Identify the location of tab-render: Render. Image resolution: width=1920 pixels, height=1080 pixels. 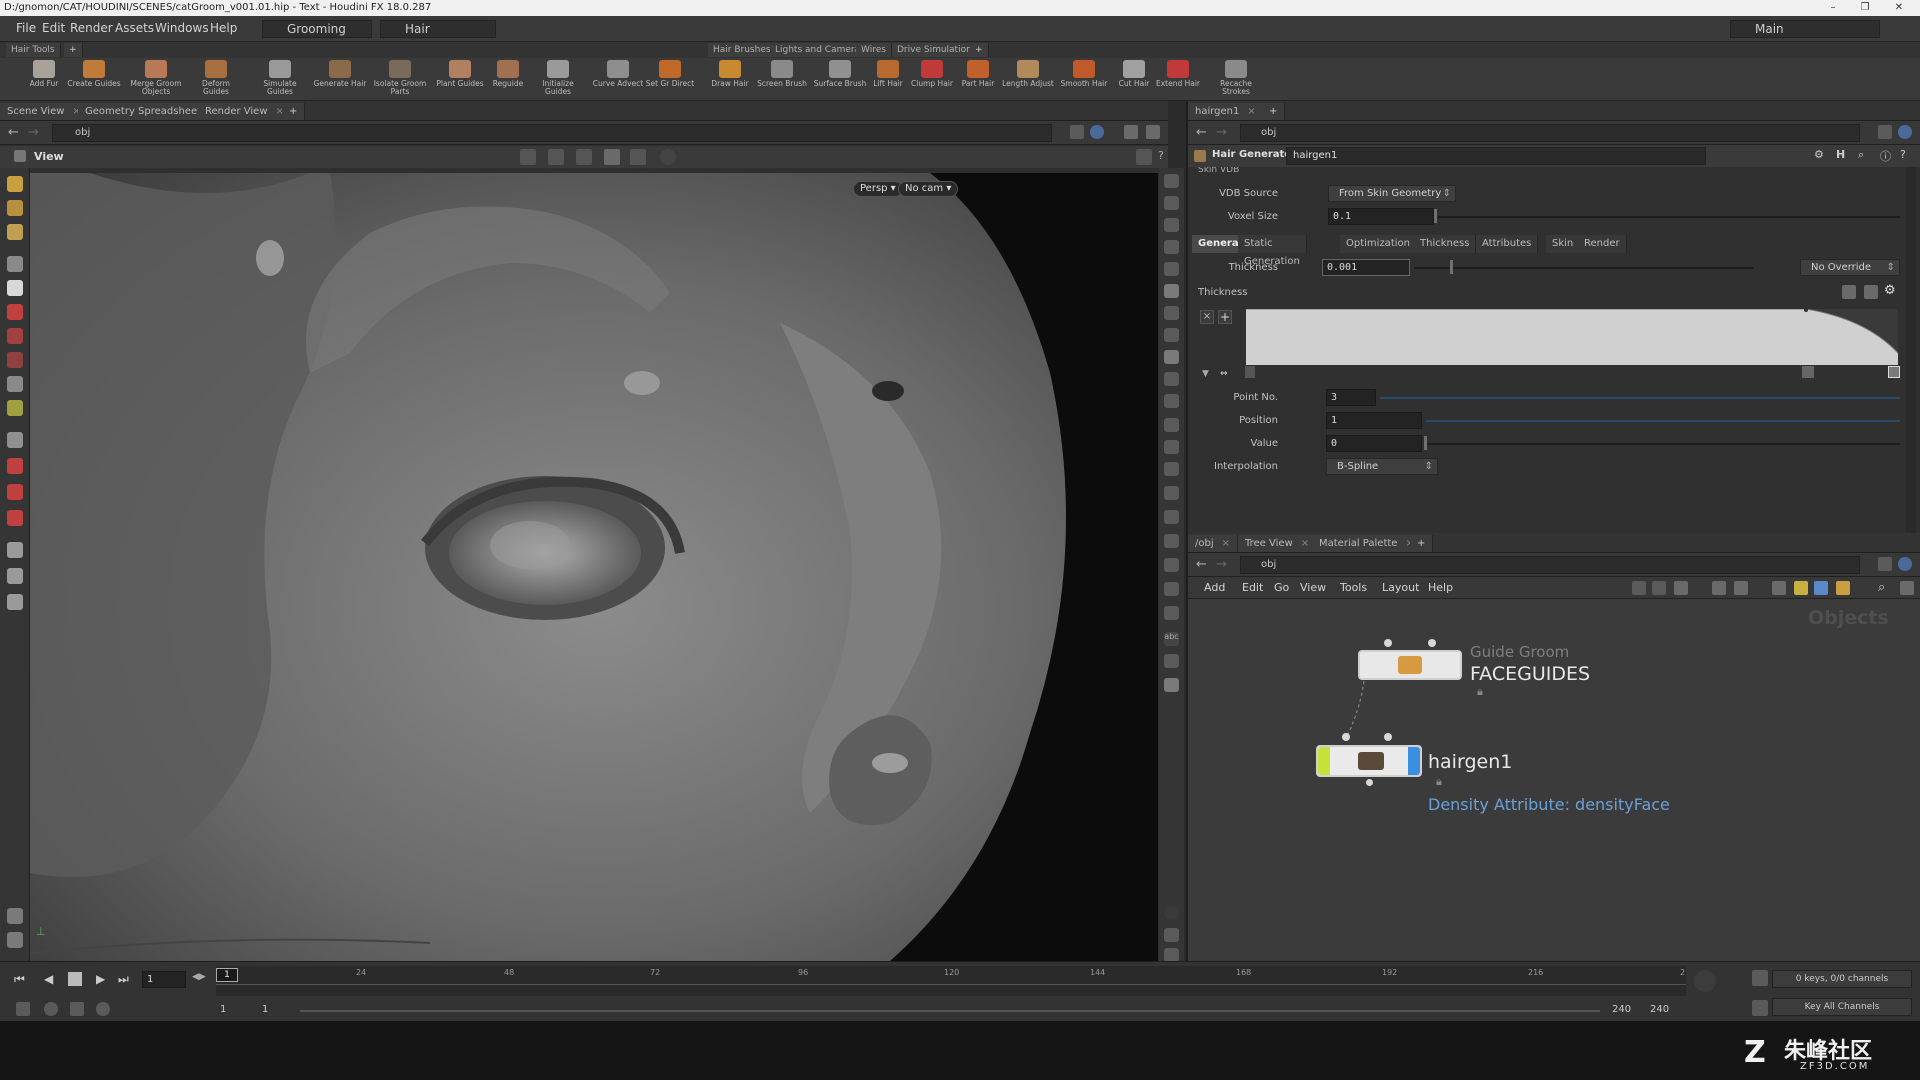
(1602, 244).